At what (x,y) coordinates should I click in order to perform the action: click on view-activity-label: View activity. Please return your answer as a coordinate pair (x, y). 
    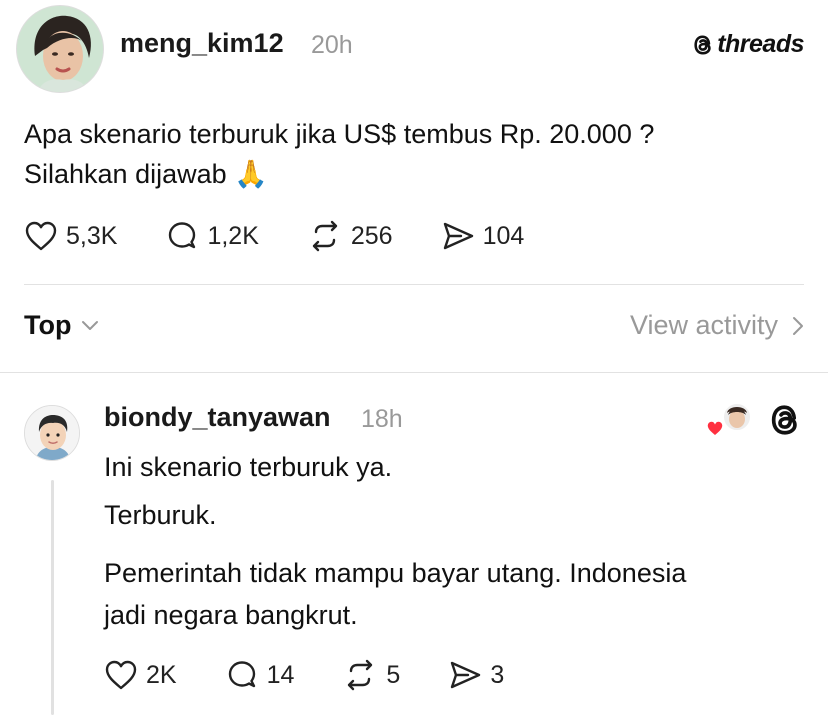
    Looking at the image, I should click on (703, 325).